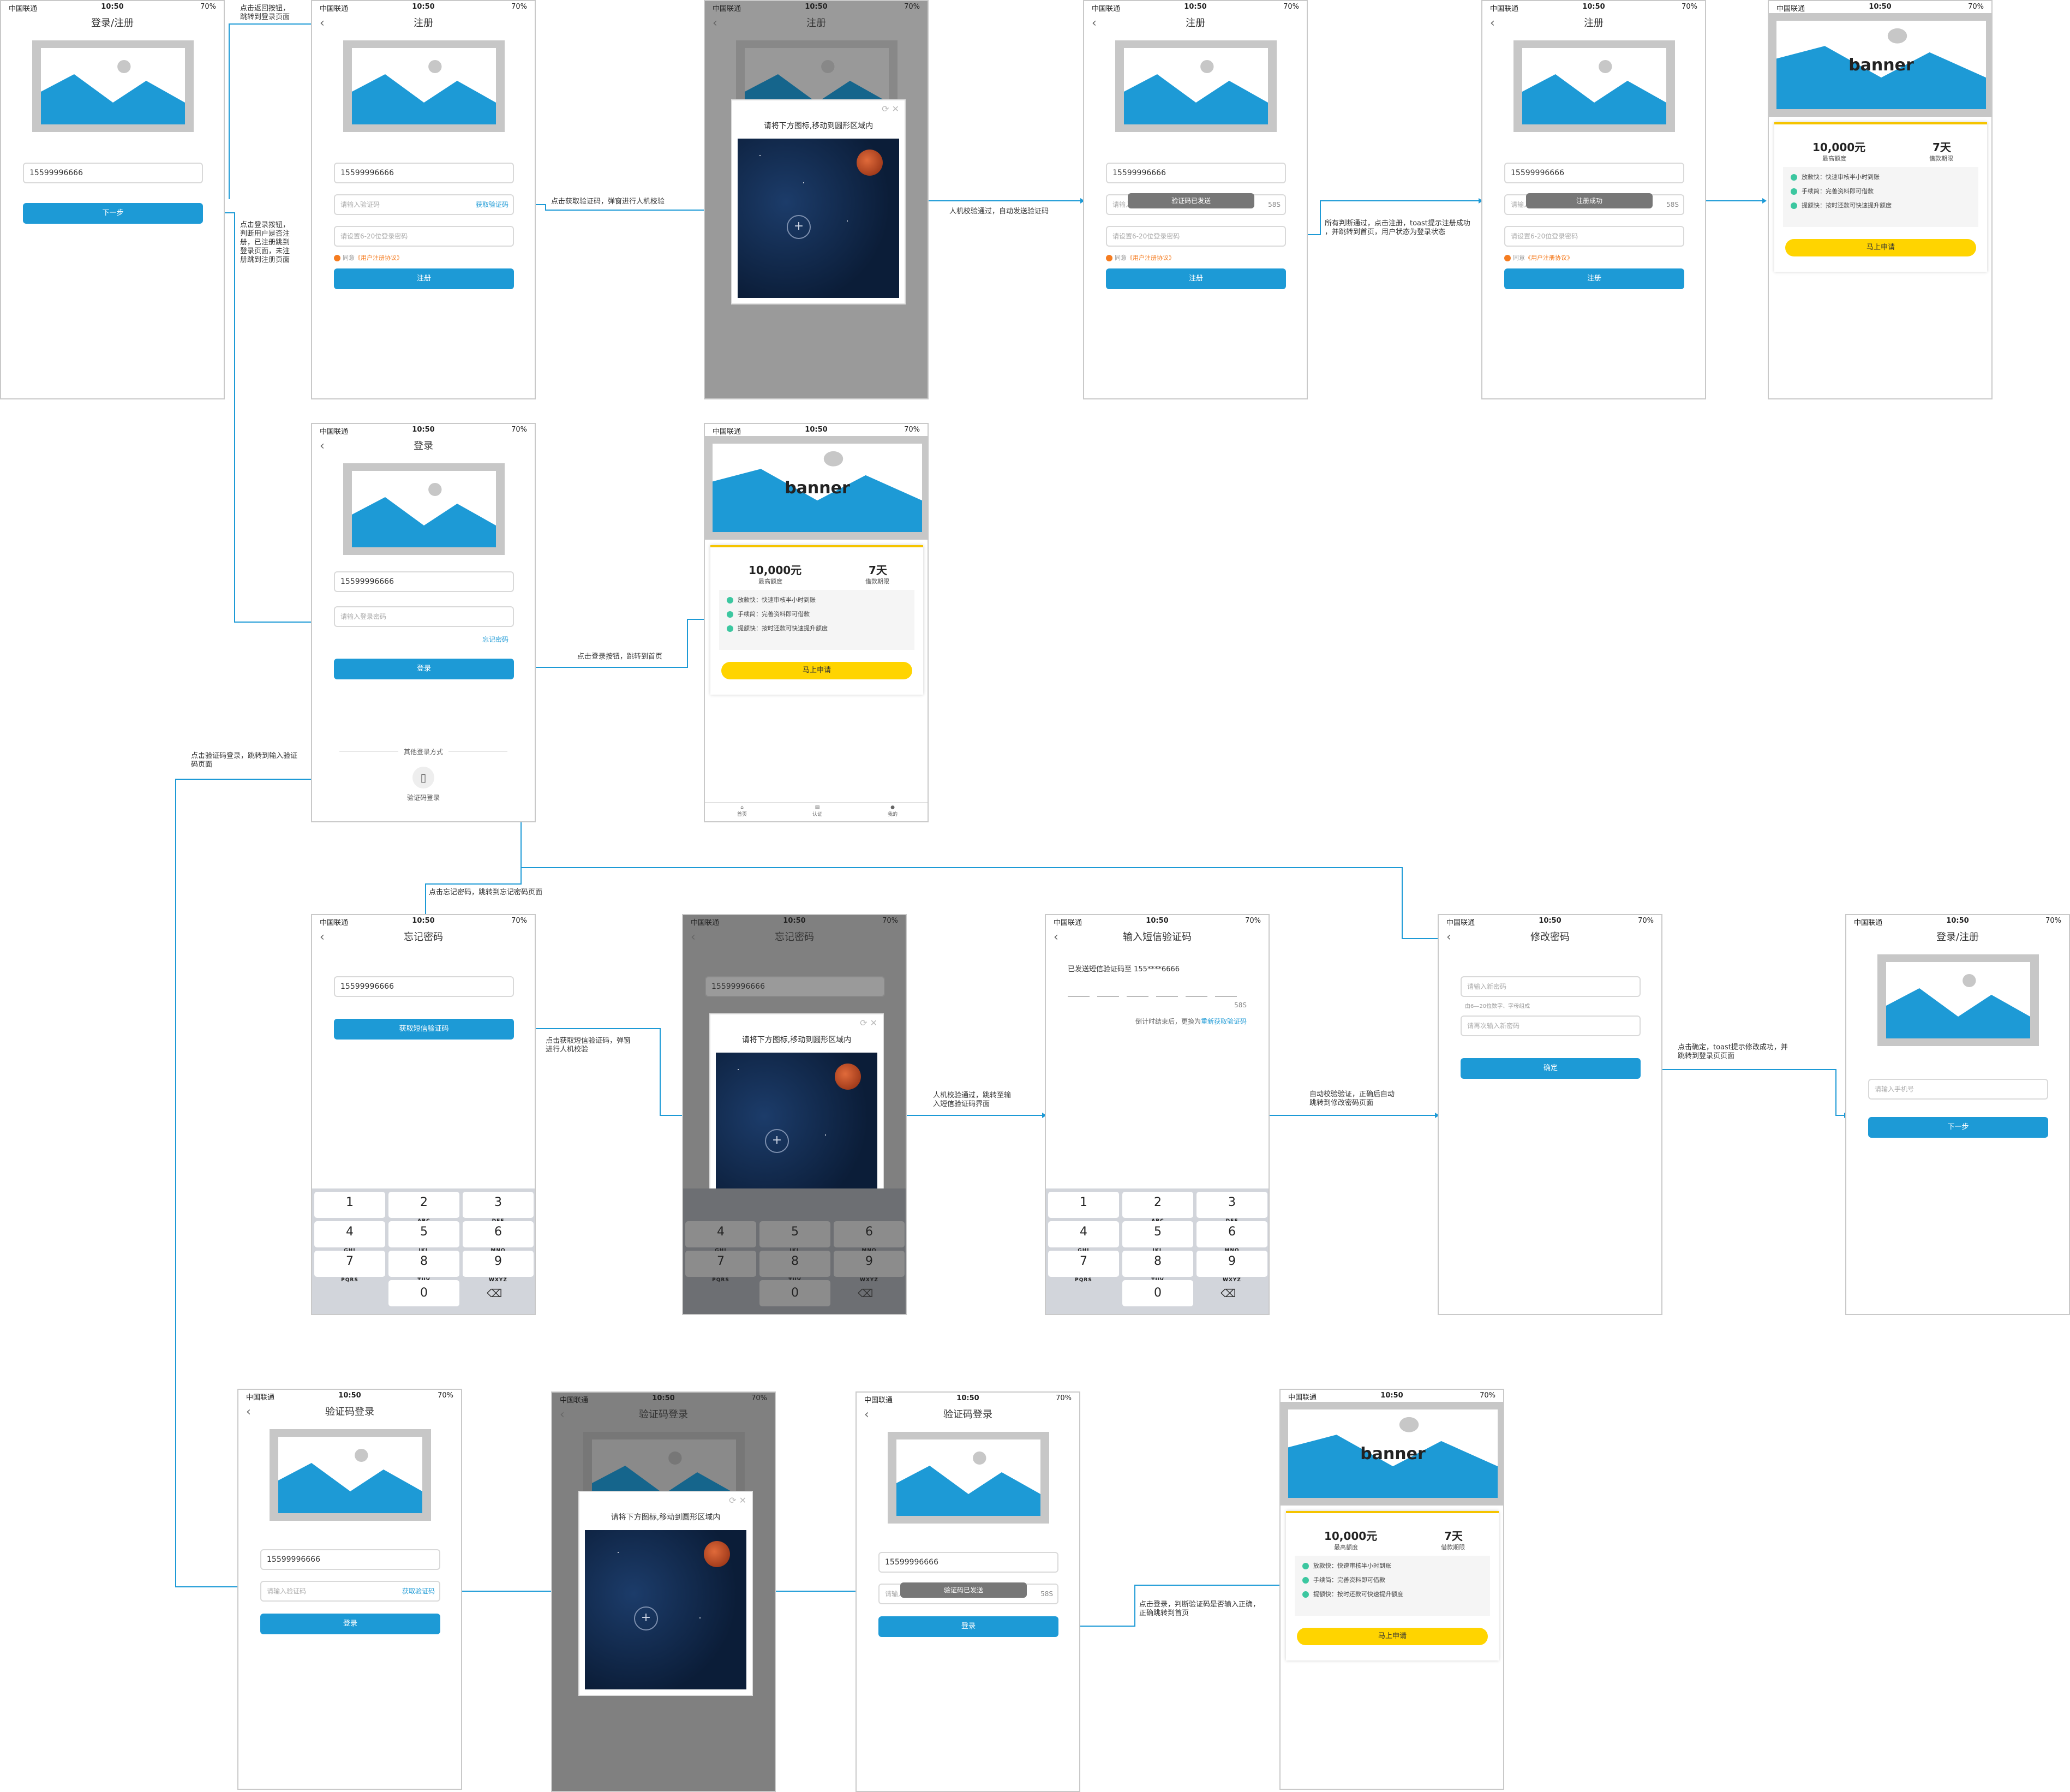 This screenshot has height=1792, width=2070. Describe the element at coordinates (742, 815) in the screenshot. I see `tab-label: 首页` at that location.